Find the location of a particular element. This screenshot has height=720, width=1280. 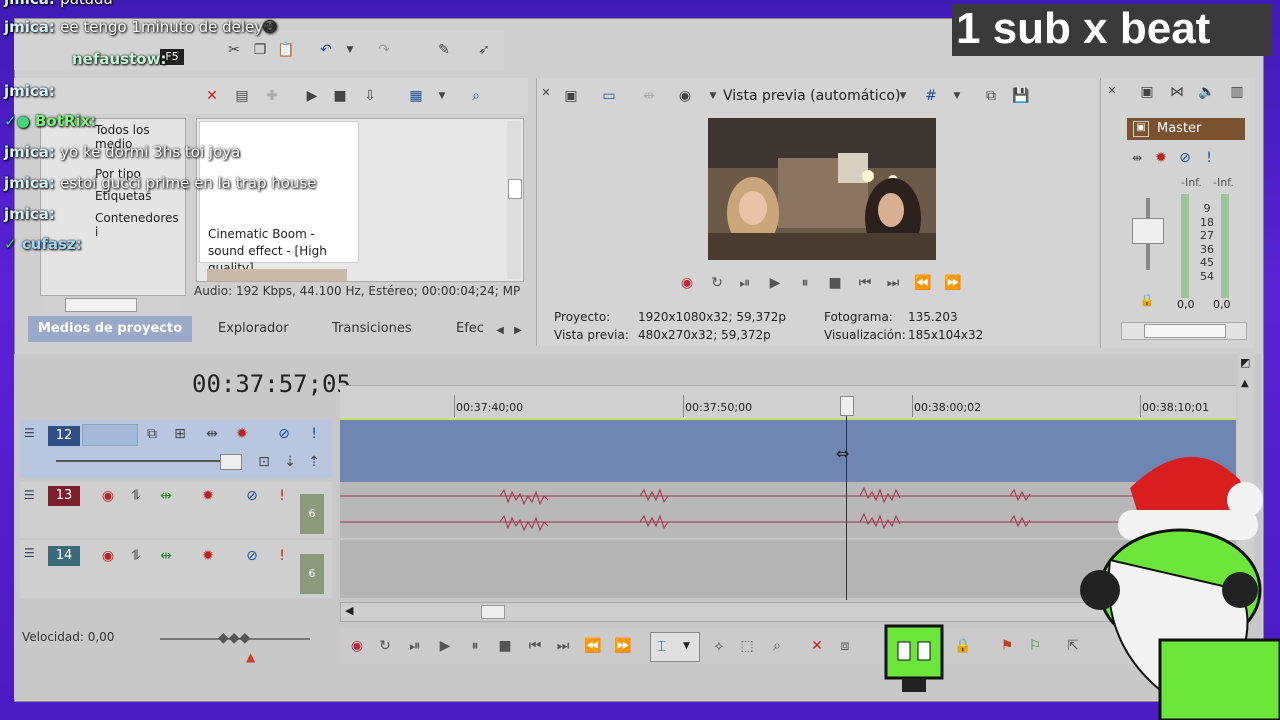

make-compositing-parent-icon: ⇡ is located at coordinates (314, 462).